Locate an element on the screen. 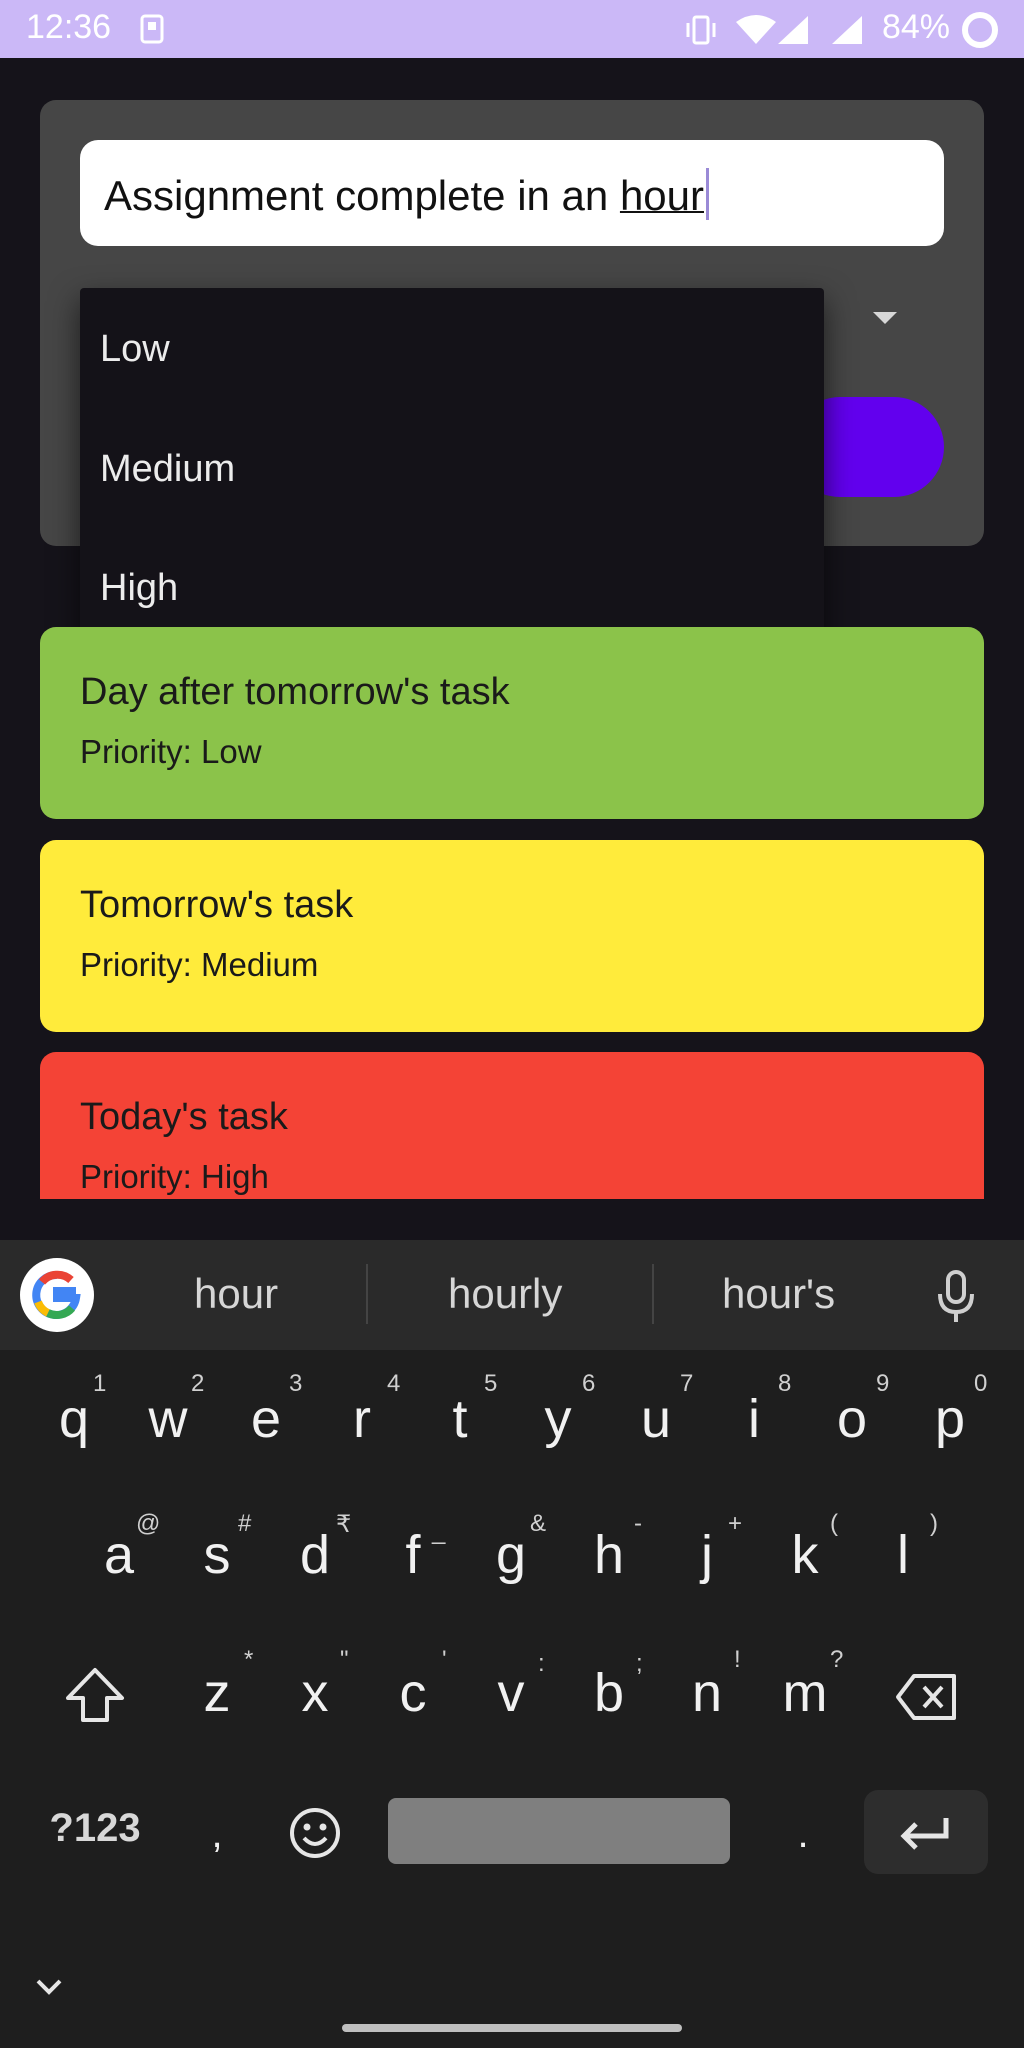 This screenshot has width=1024, height=2048. suggestion-2: hourly is located at coordinates (505, 1294).